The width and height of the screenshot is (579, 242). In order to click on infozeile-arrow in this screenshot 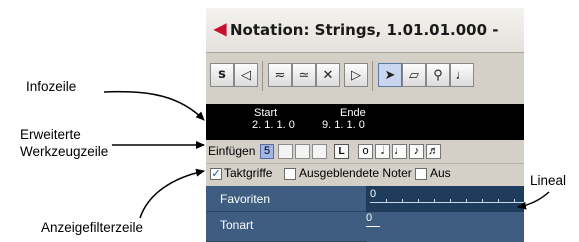, I will do `click(154, 105)`.